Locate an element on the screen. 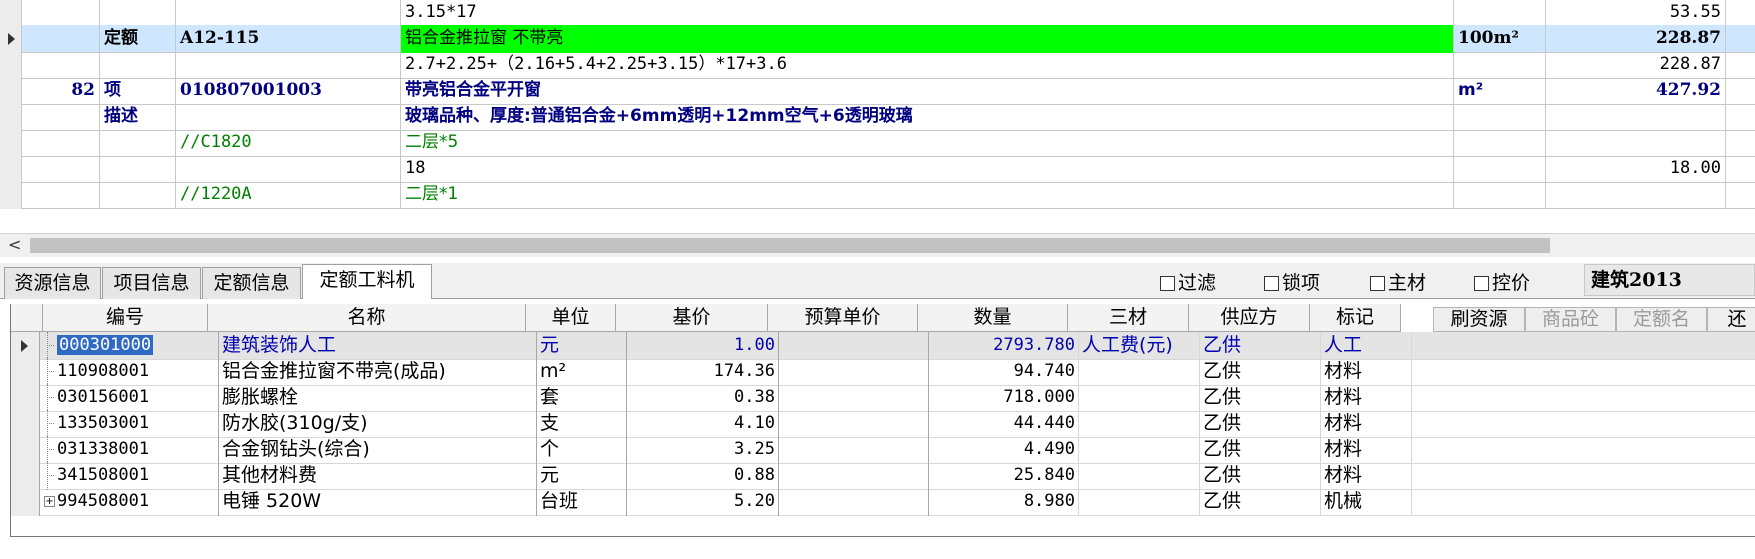 The image size is (1755, 559). grid-row: 描述 玻璃品种、厚度:普通铝合金+6mm透明+12mm空气+6透明玻璃 is located at coordinates (877, 117).